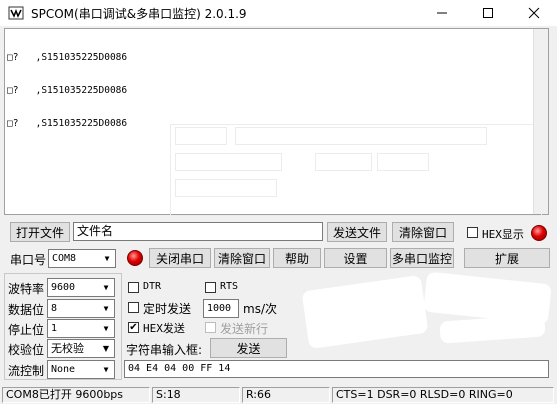 The height and width of the screenshot is (404, 557). Describe the element at coordinates (139, 14) in the screenshot. I see `window-title: SPCOM(串口调试&多串口监控) 2.0.1.9` at that location.